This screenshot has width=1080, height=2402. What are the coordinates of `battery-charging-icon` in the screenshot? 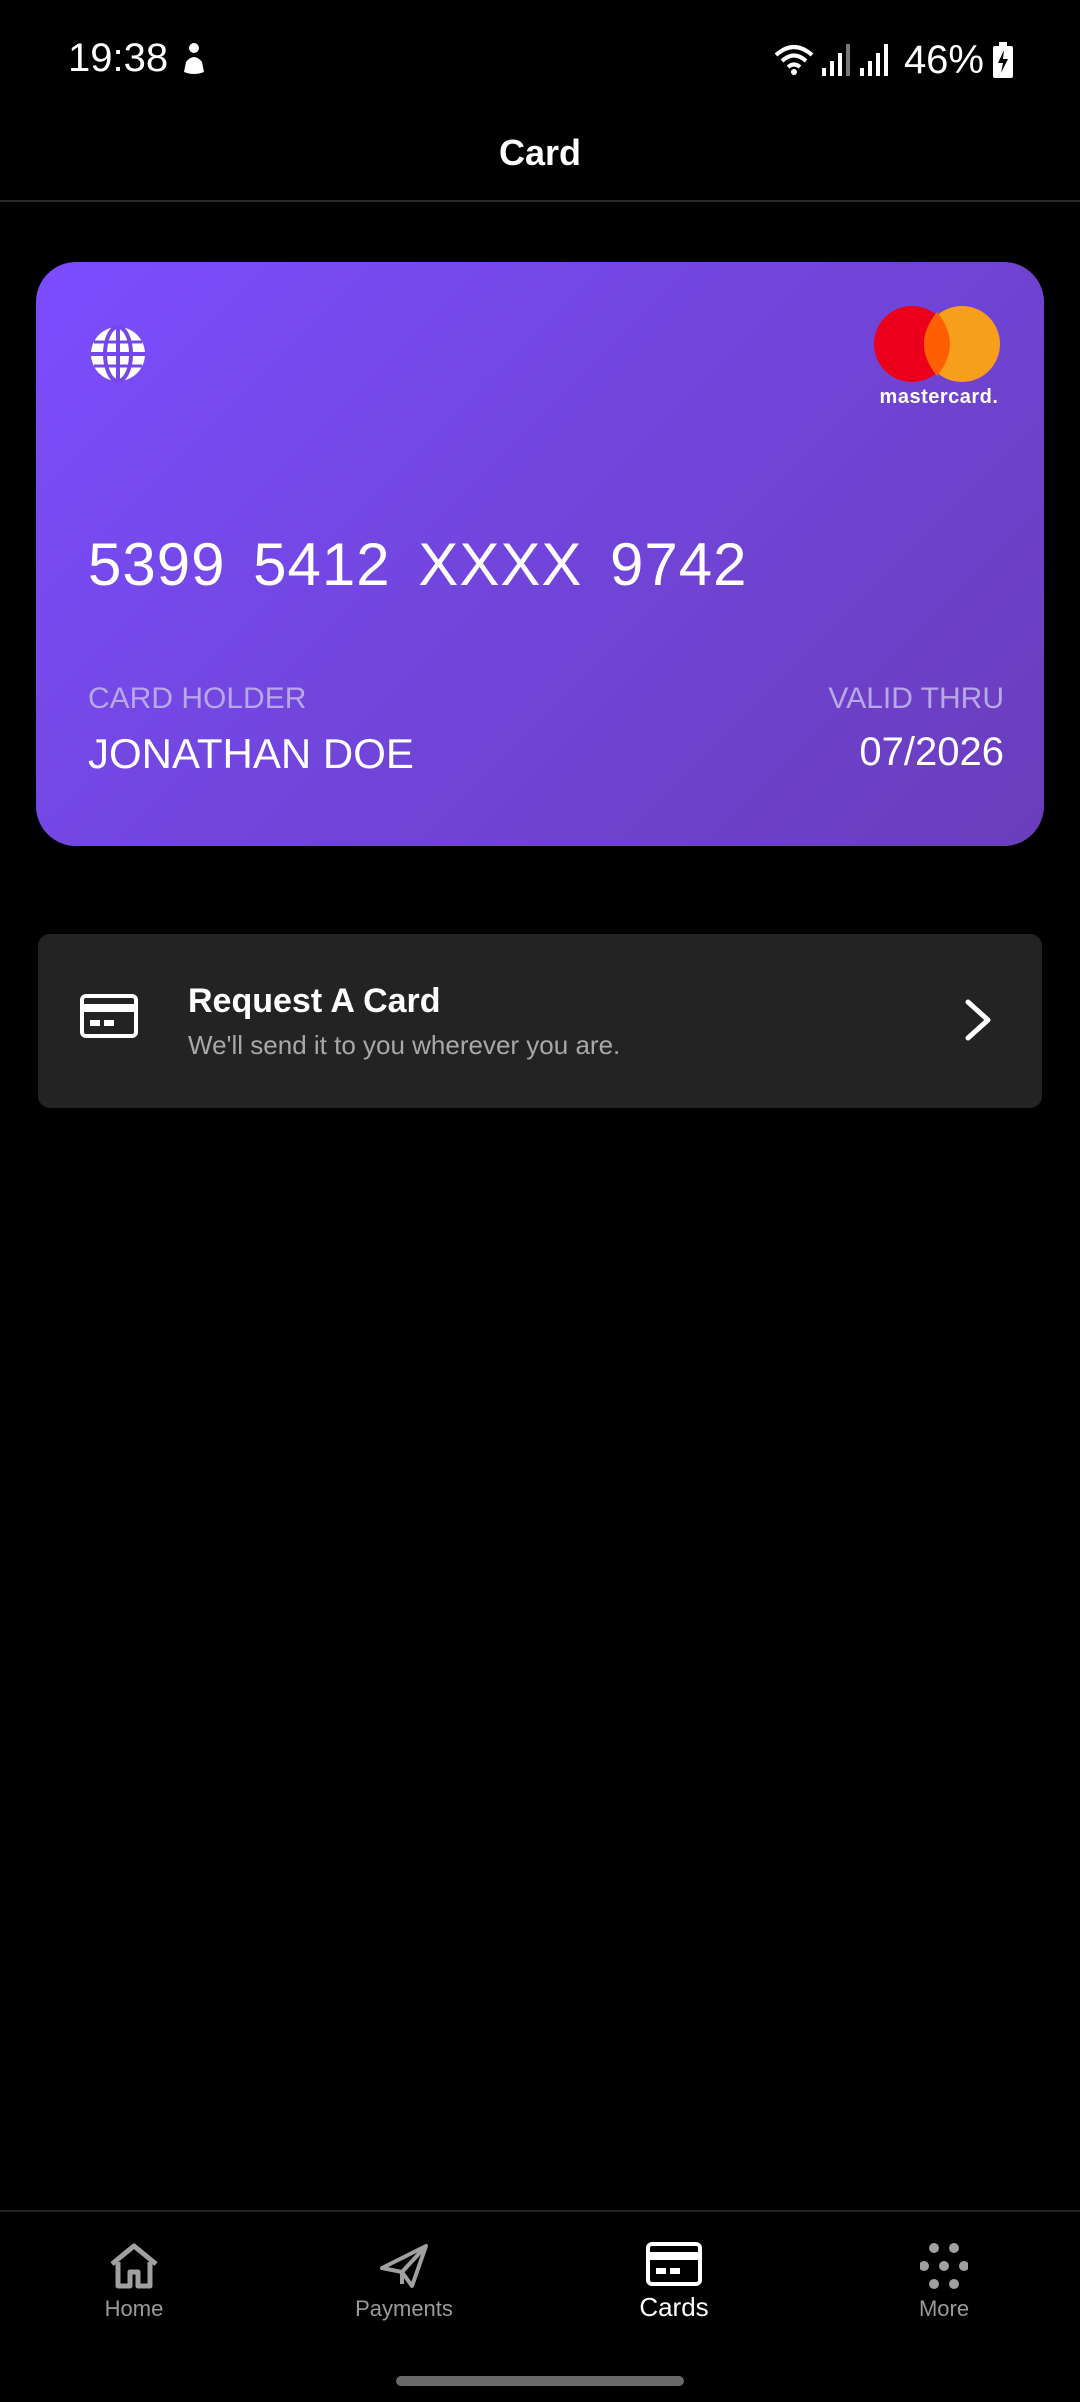 It's located at (1003, 60).